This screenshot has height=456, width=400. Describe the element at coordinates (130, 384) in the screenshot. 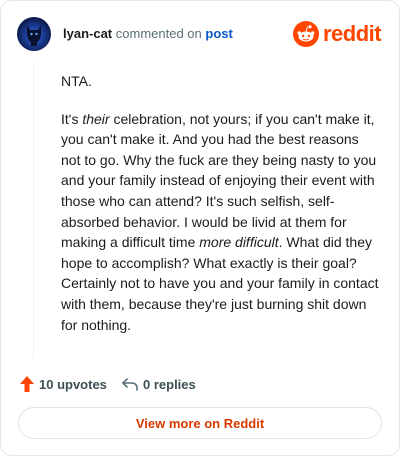

I see `reply-arrow-icon` at that location.